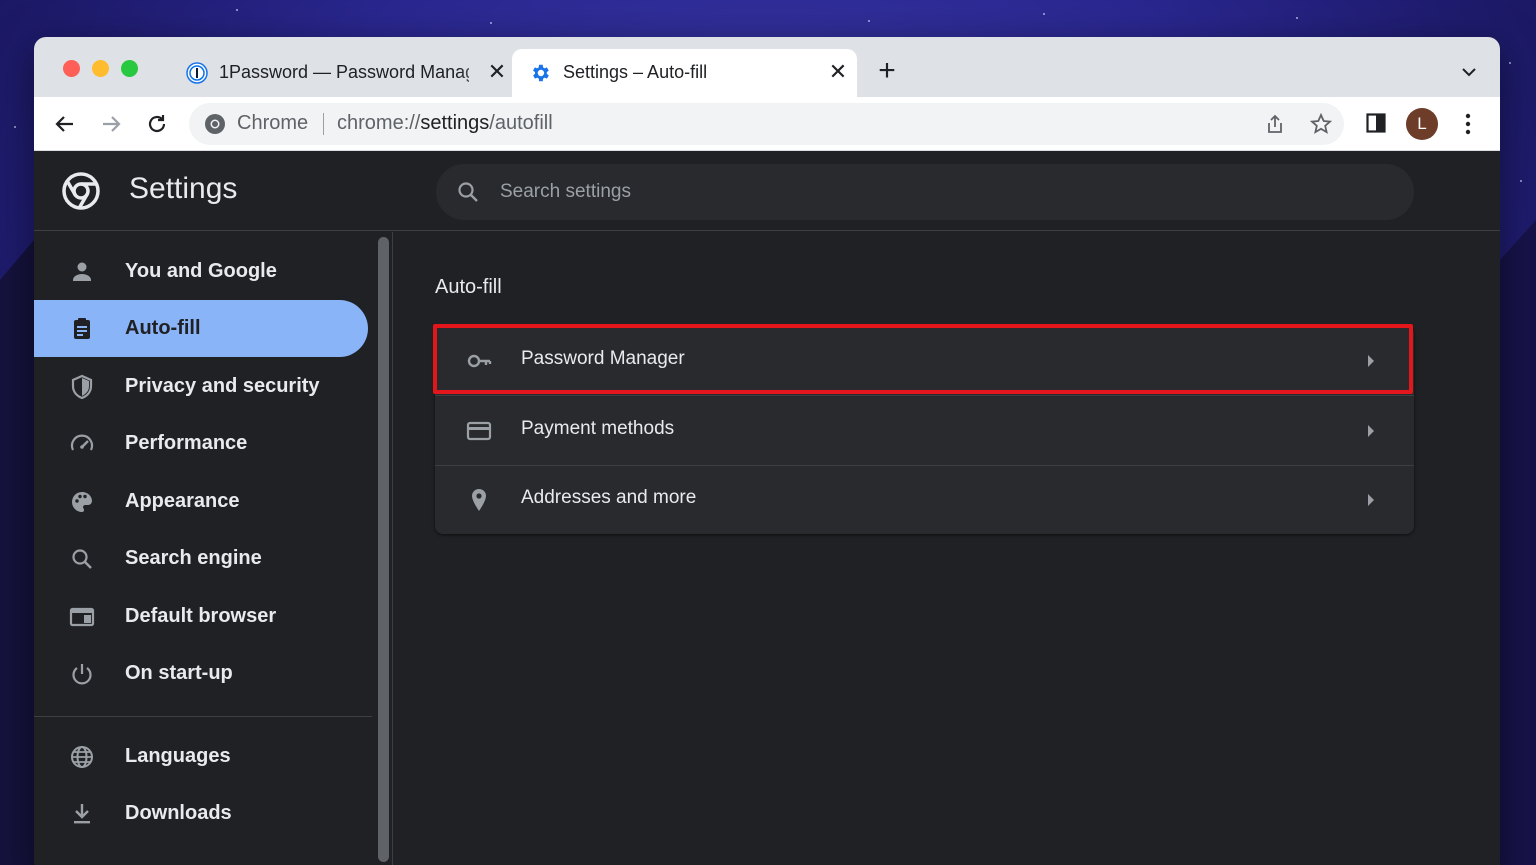 The image size is (1536, 865). Describe the element at coordinates (82, 757) in the screenshot. I see `globe-icon` at that location.